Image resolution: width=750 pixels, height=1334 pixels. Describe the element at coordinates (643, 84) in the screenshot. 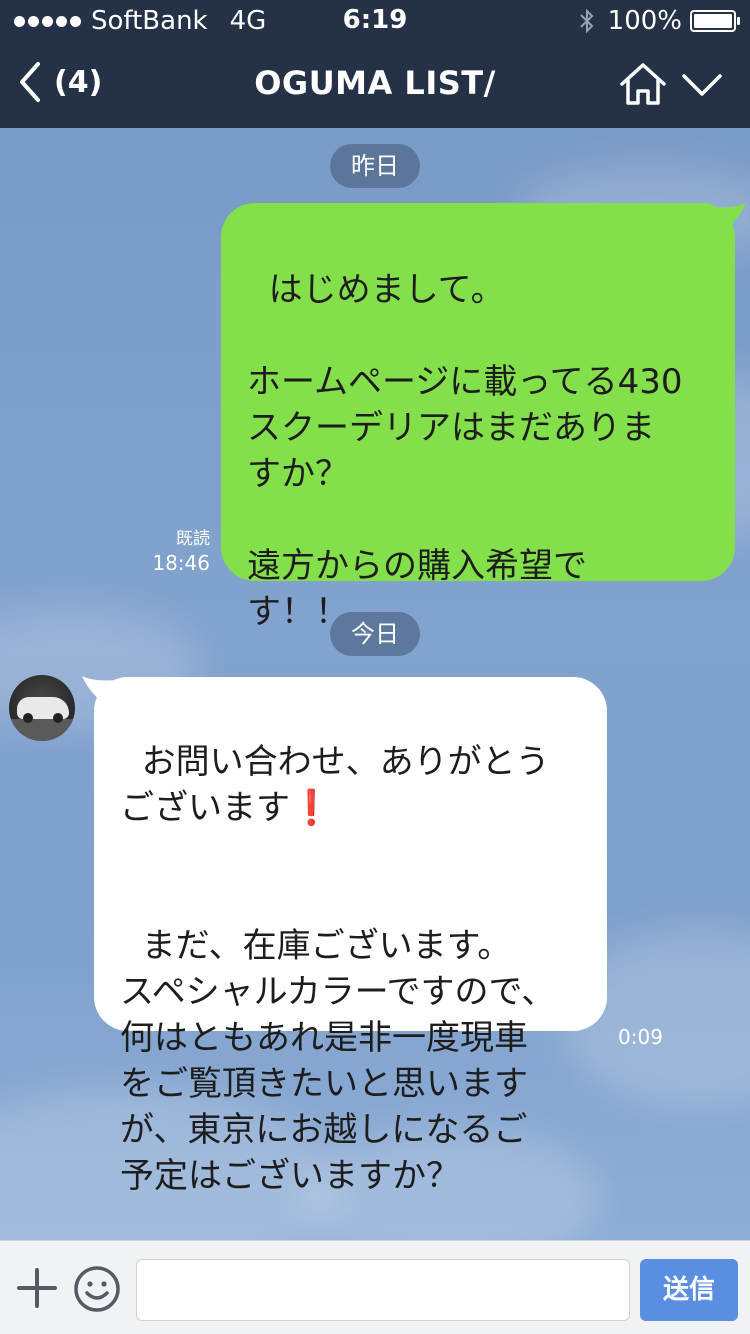

I see `home-icon` at that location.